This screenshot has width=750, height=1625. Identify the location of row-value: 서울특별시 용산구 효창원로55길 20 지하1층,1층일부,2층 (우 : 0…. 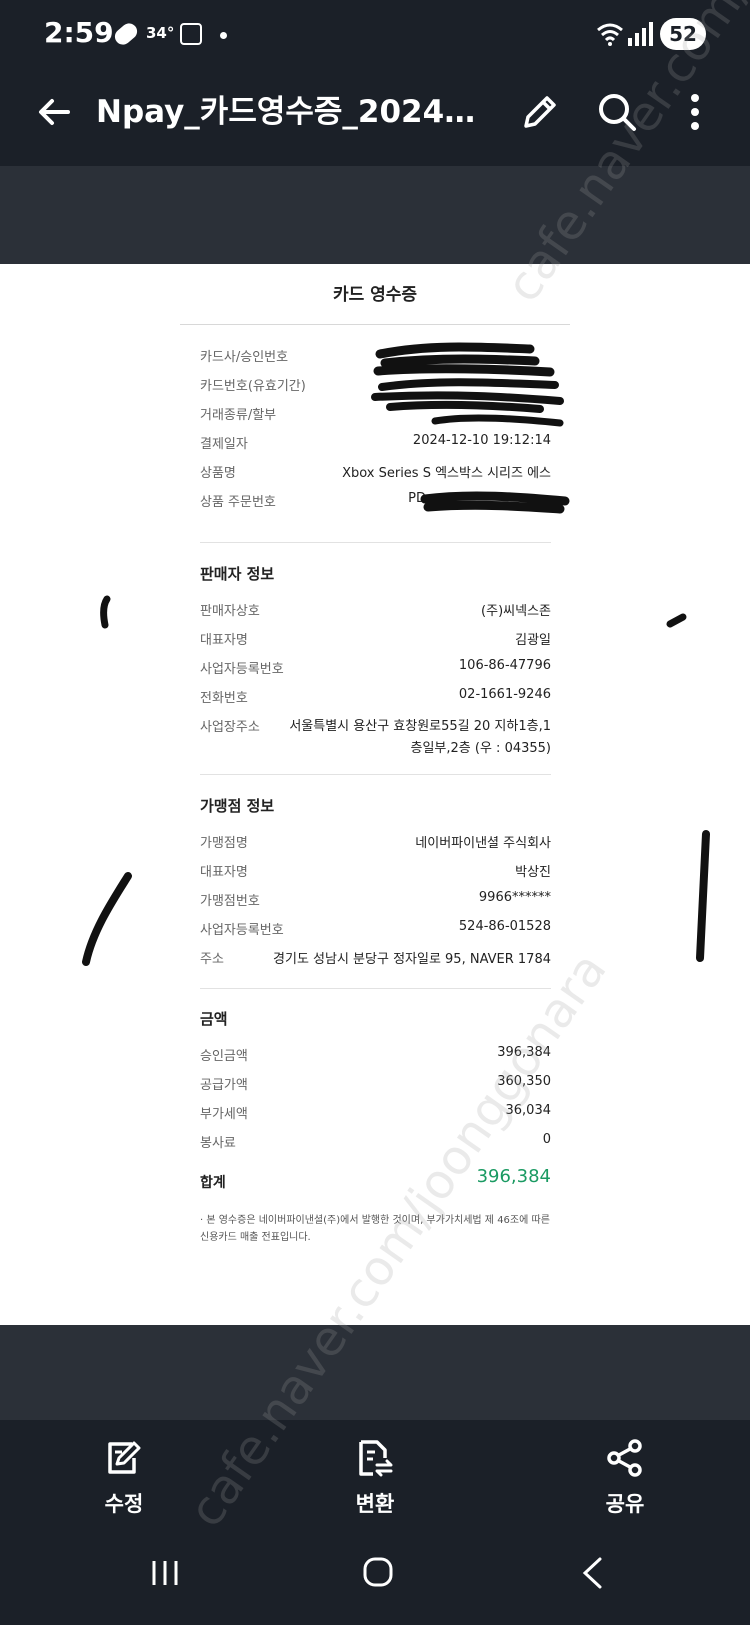
(420, 737).